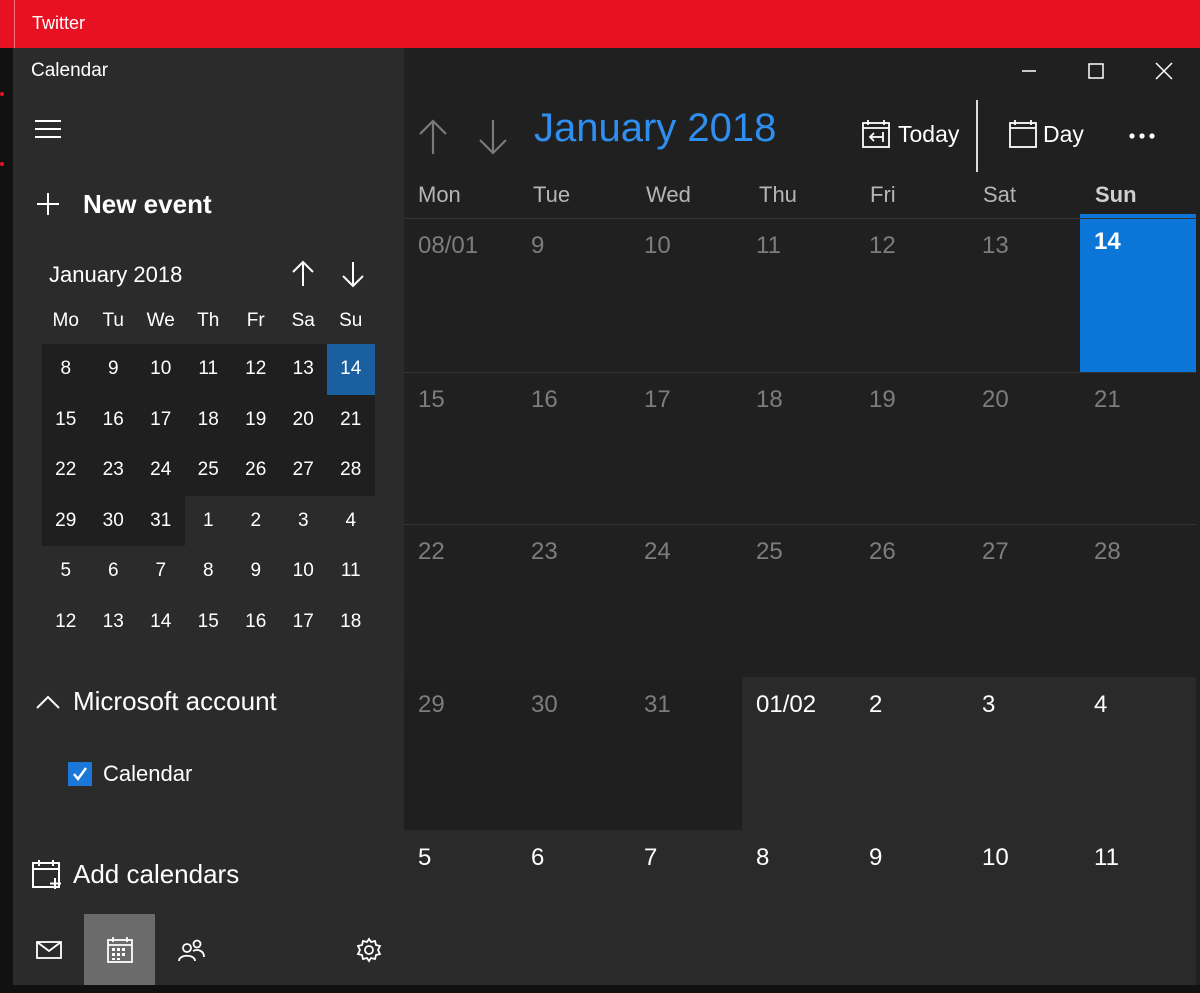 Image resolution: width=1200 pixels, height=993 pixels. Describe the element at coordinates (113, 520) in the screenshot. I see `mini-calendar-day: 30` at that location.